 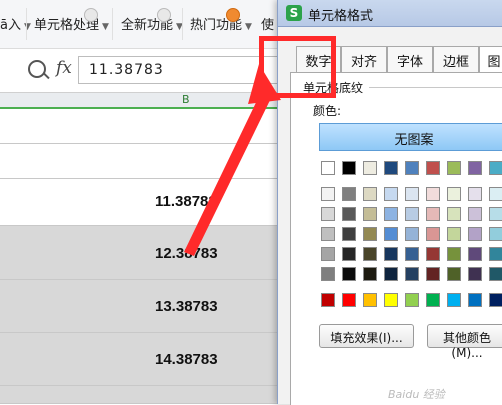 I want to click on tab-font: 字体, so click(x=410, y=59).